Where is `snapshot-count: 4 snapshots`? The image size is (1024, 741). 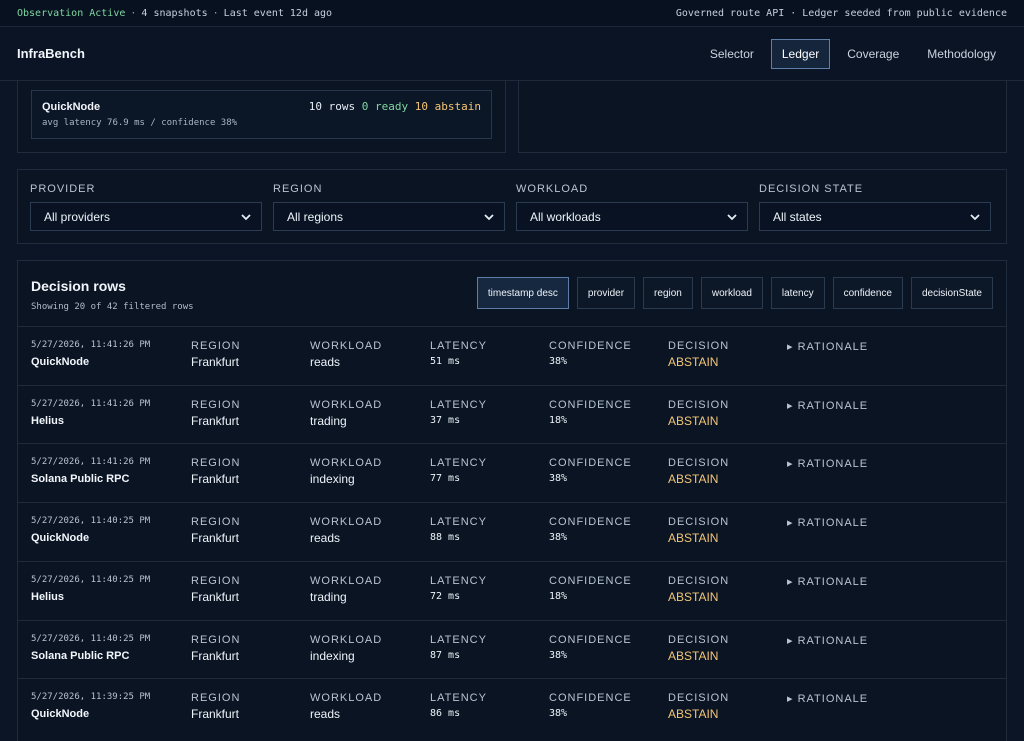
snapshot-count: 4 snapshots is located at coordinates (174, 13).